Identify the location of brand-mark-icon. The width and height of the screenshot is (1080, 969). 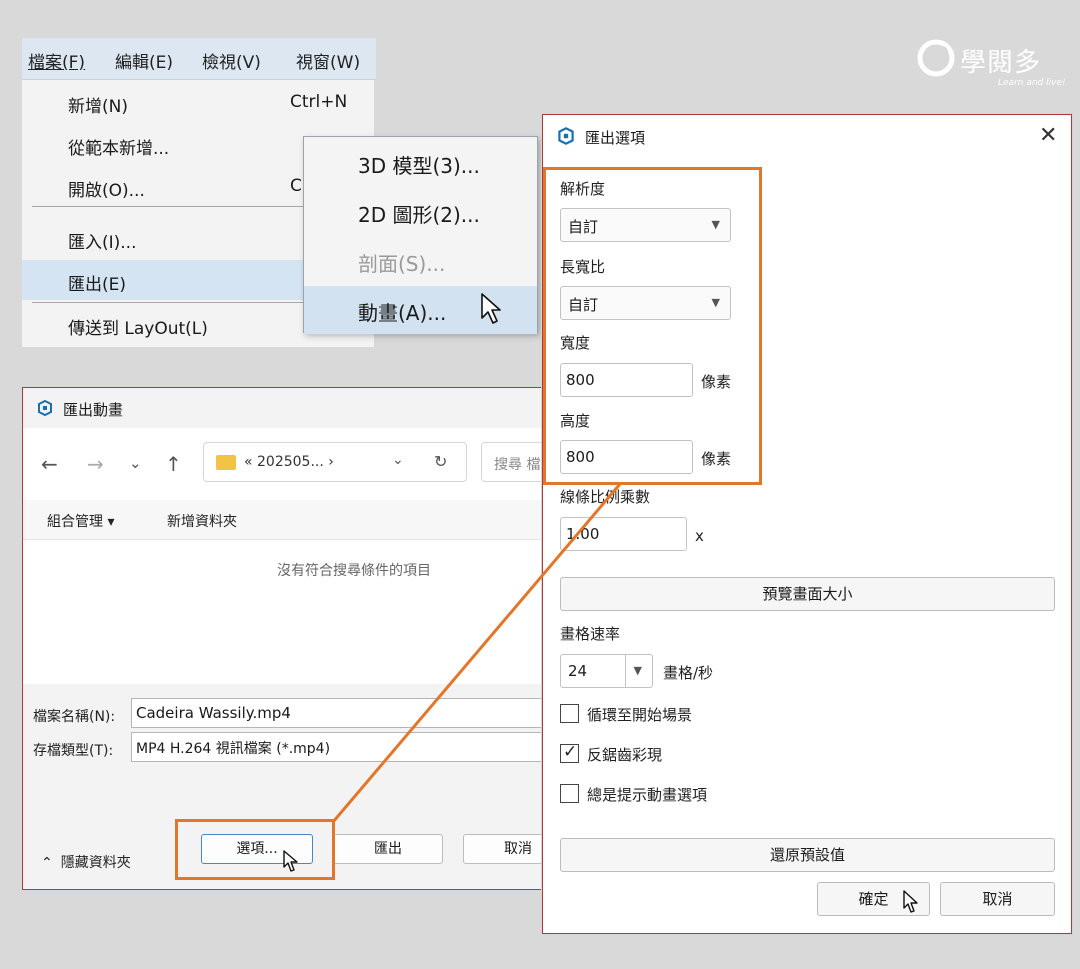
(936, 58).